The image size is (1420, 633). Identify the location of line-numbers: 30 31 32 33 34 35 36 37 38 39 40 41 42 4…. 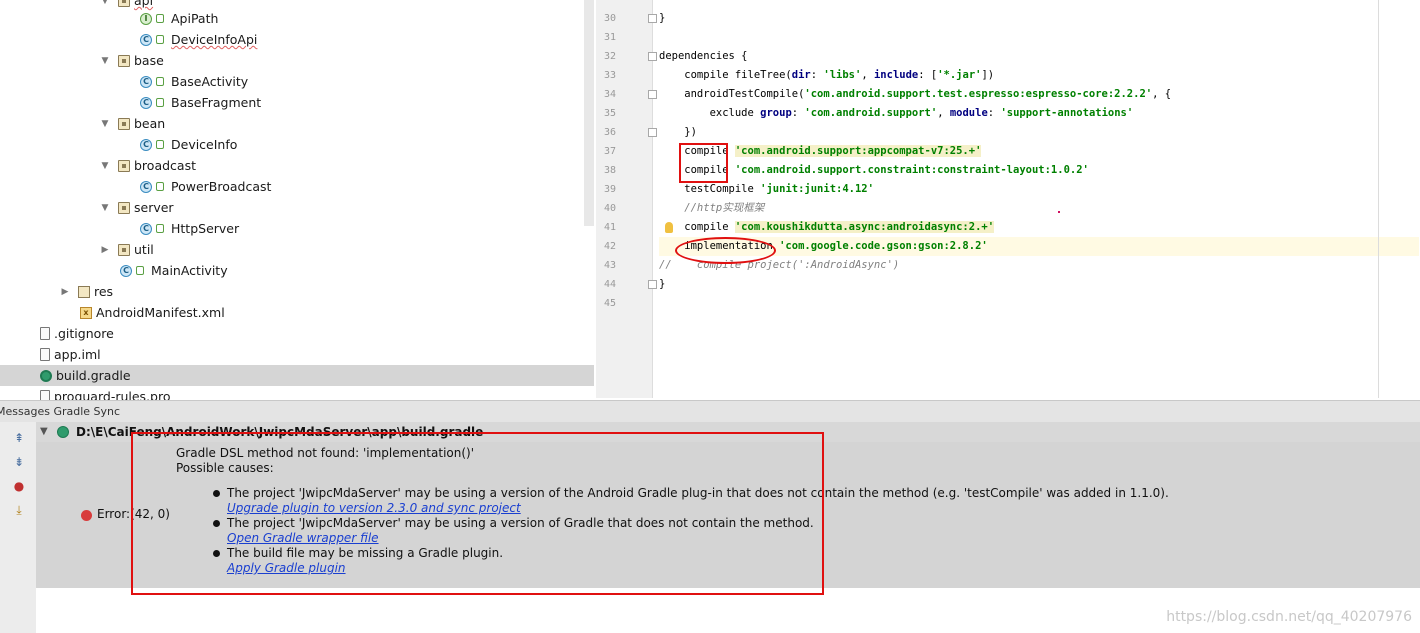
(606, 161).